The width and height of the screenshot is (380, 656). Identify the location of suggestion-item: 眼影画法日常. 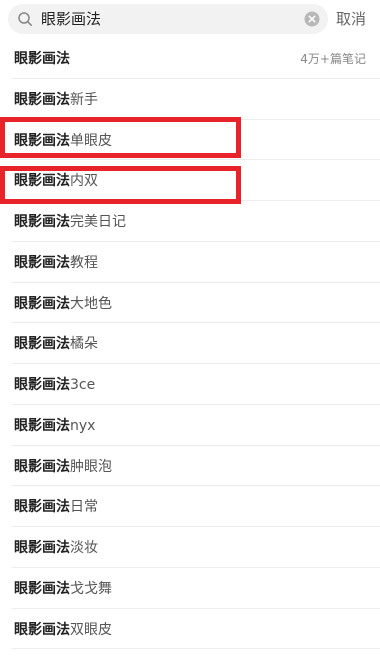
(196, 506).